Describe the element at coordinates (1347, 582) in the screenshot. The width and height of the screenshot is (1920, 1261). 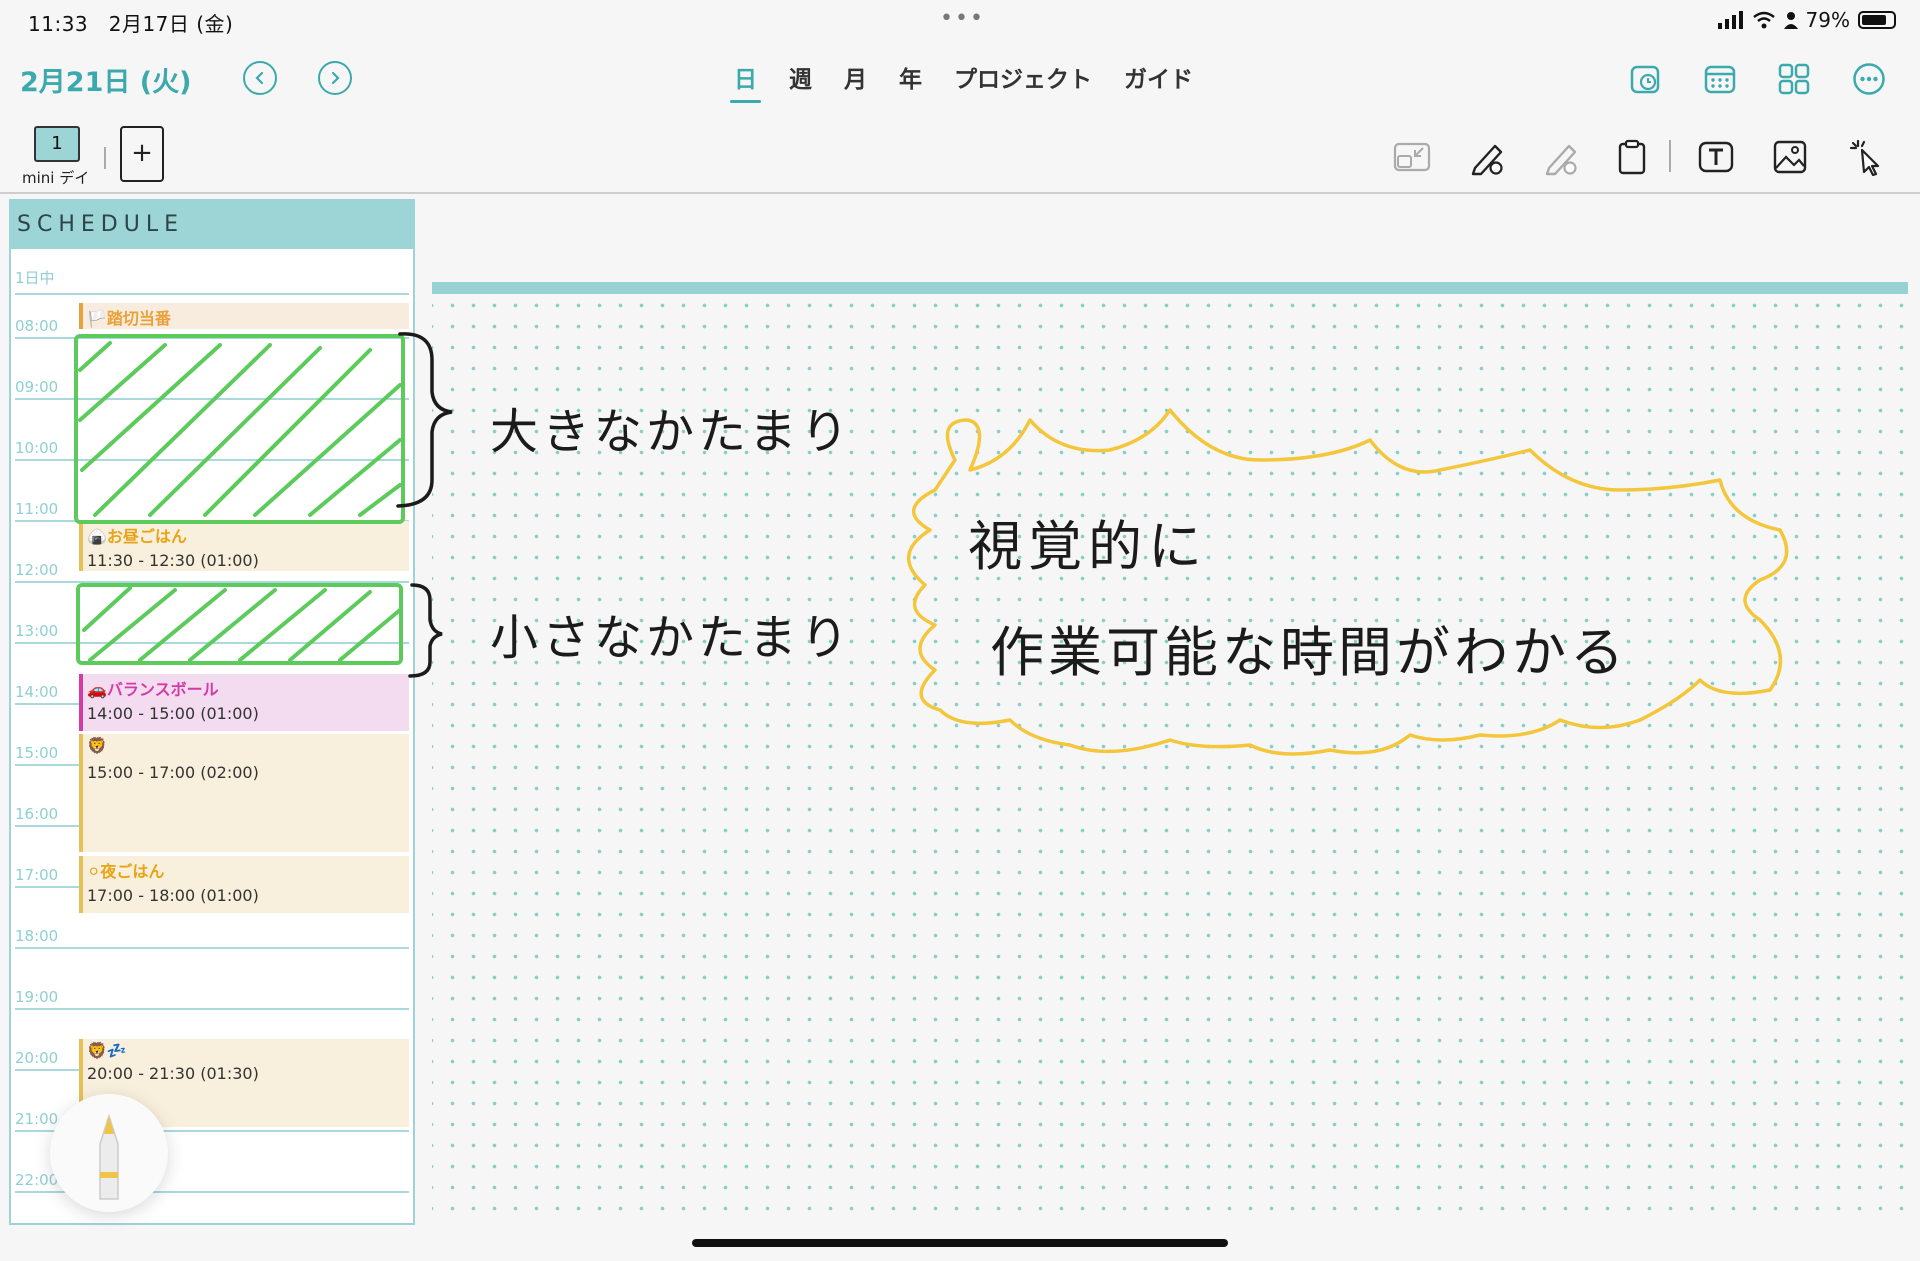
I see `speech-bubble` at that location.